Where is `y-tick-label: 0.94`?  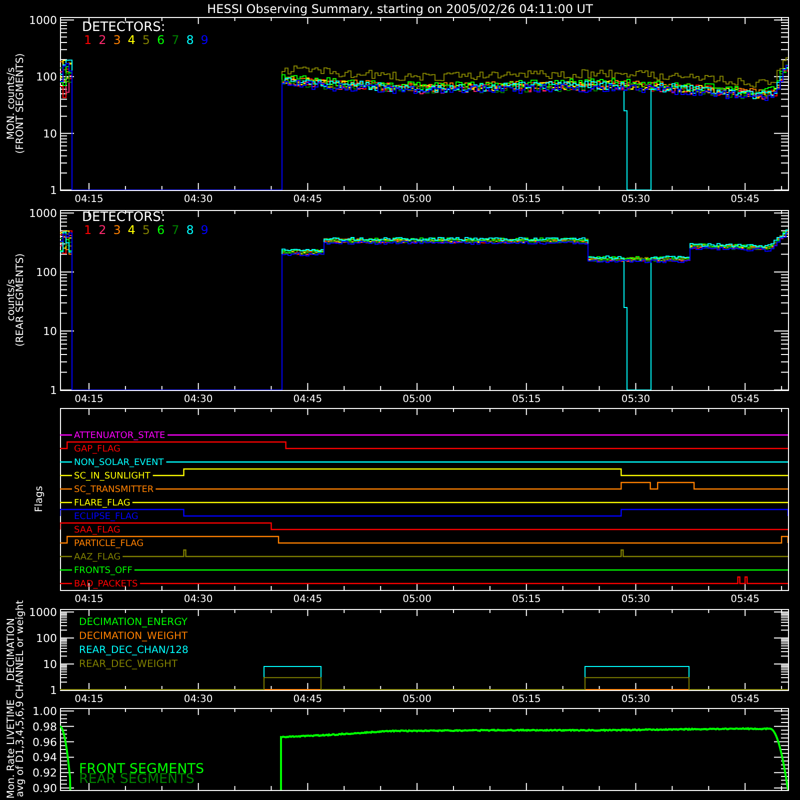
y-tick-label: 0.94 is located at coordinates (44, 757).